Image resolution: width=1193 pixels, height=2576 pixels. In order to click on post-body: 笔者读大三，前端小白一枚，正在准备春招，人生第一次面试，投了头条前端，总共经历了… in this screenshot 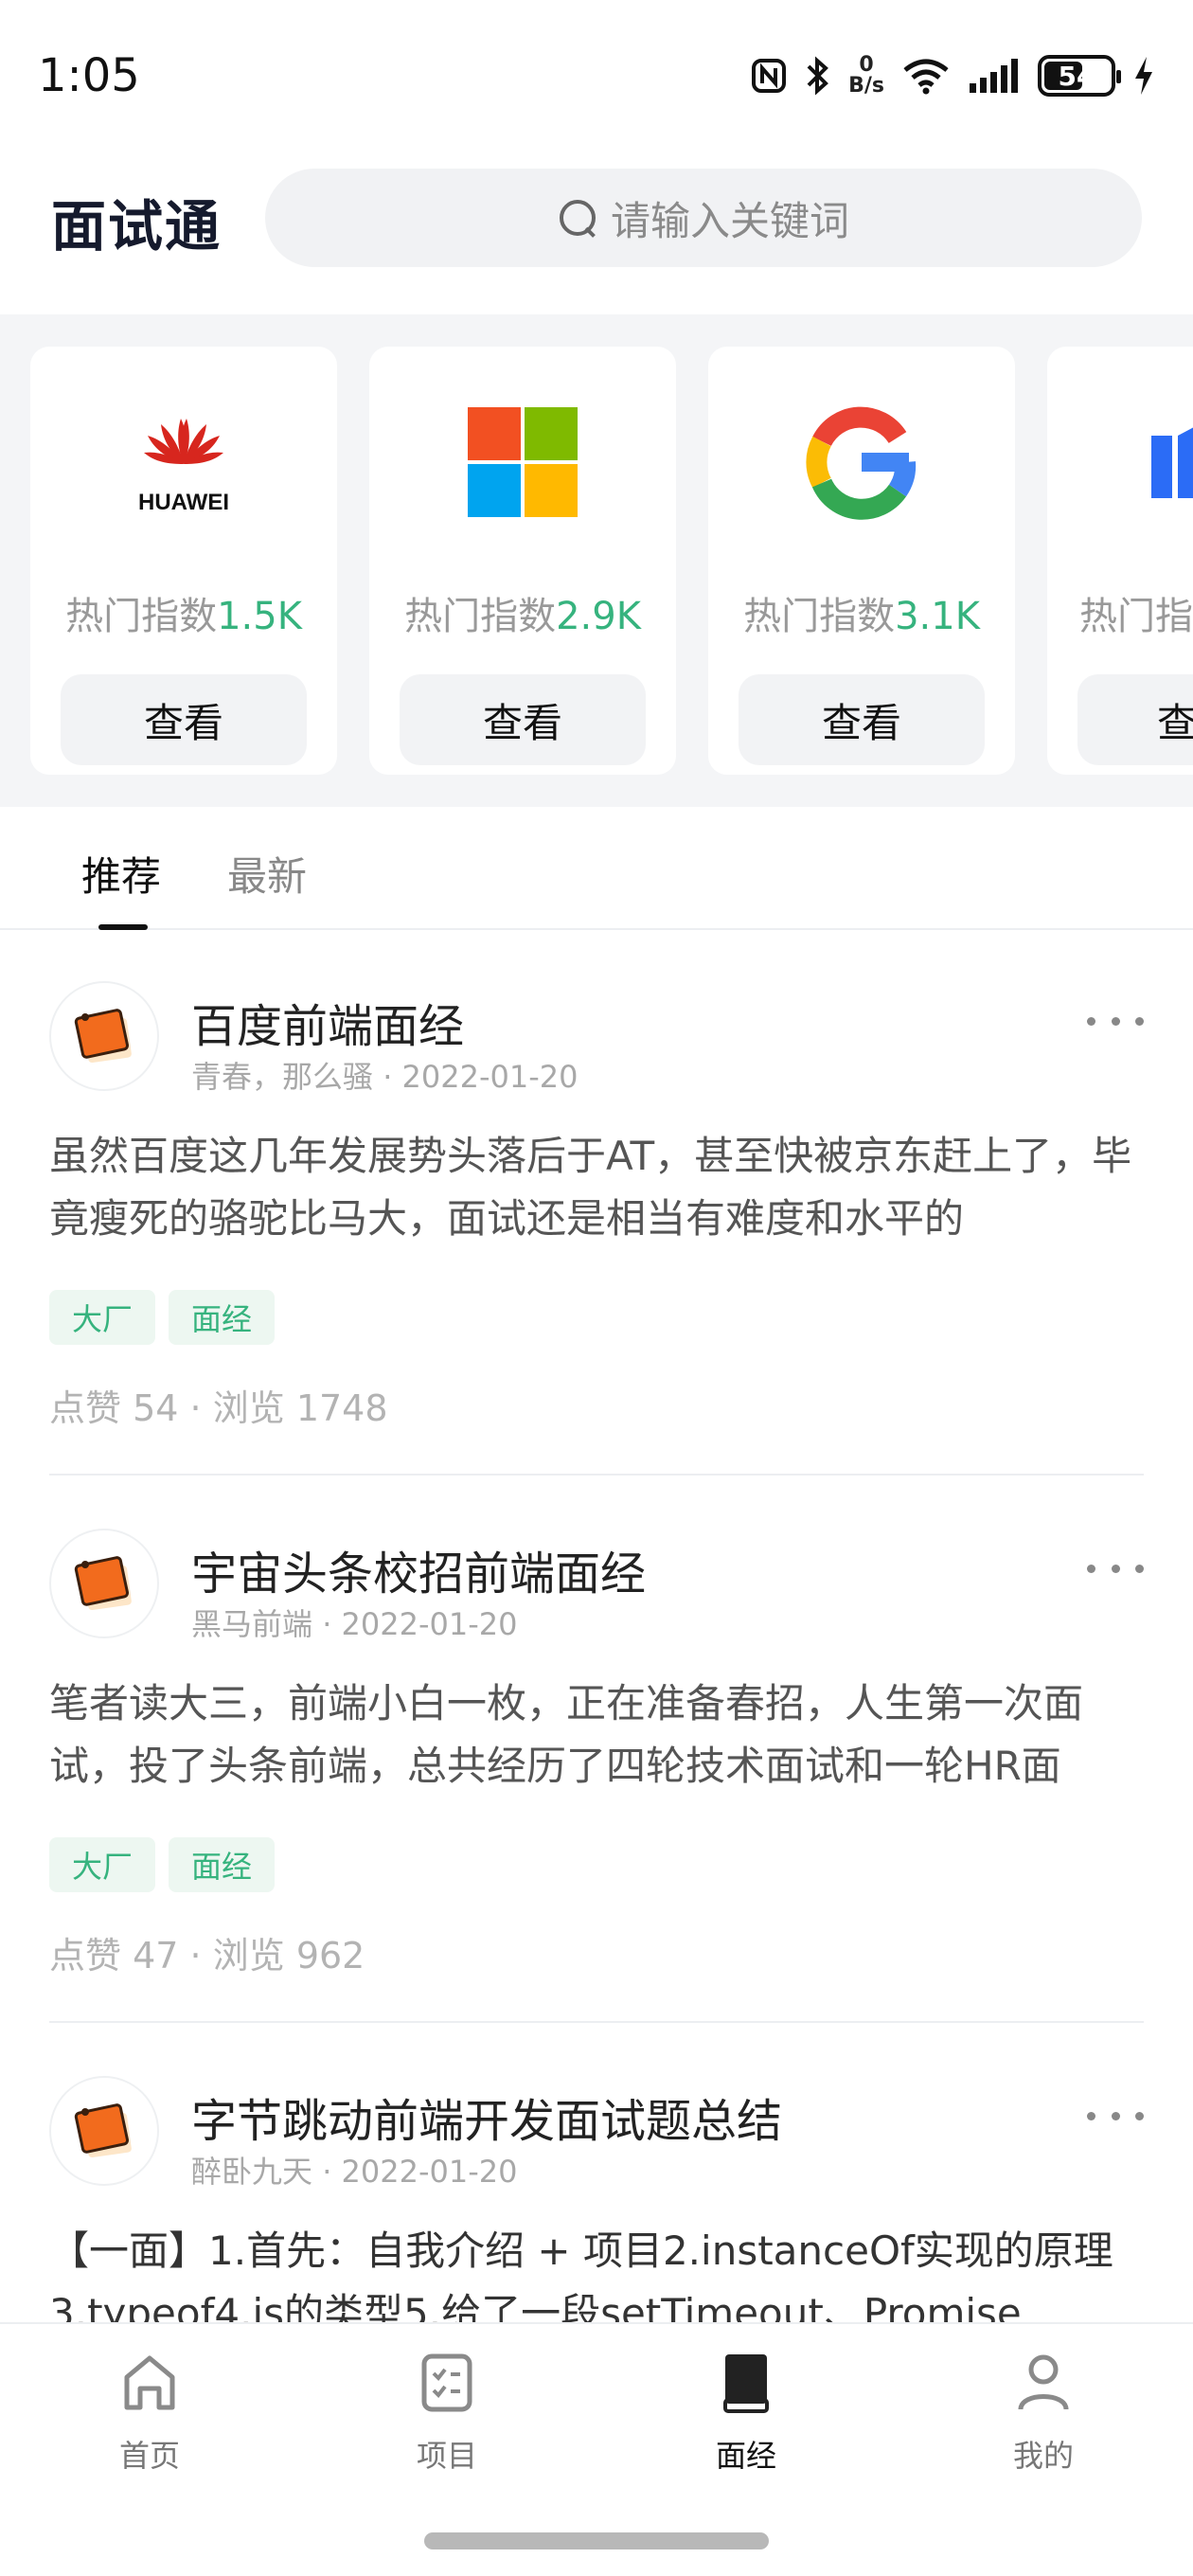, I will do `click(596, 1735)`.